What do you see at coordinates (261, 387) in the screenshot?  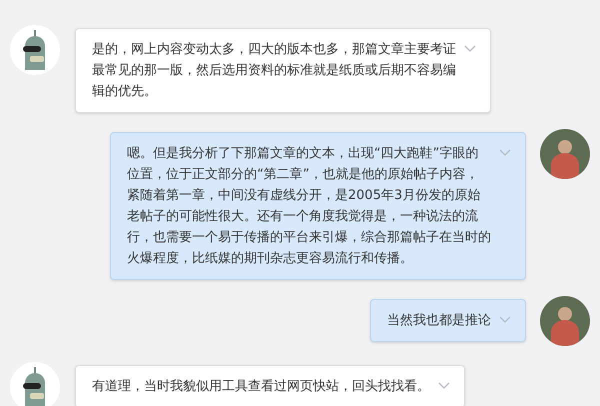 I see `message-text: 有道理，当时我貌似用工具查看过网页快站，回头找找看。` at bounding box center [261, 387].